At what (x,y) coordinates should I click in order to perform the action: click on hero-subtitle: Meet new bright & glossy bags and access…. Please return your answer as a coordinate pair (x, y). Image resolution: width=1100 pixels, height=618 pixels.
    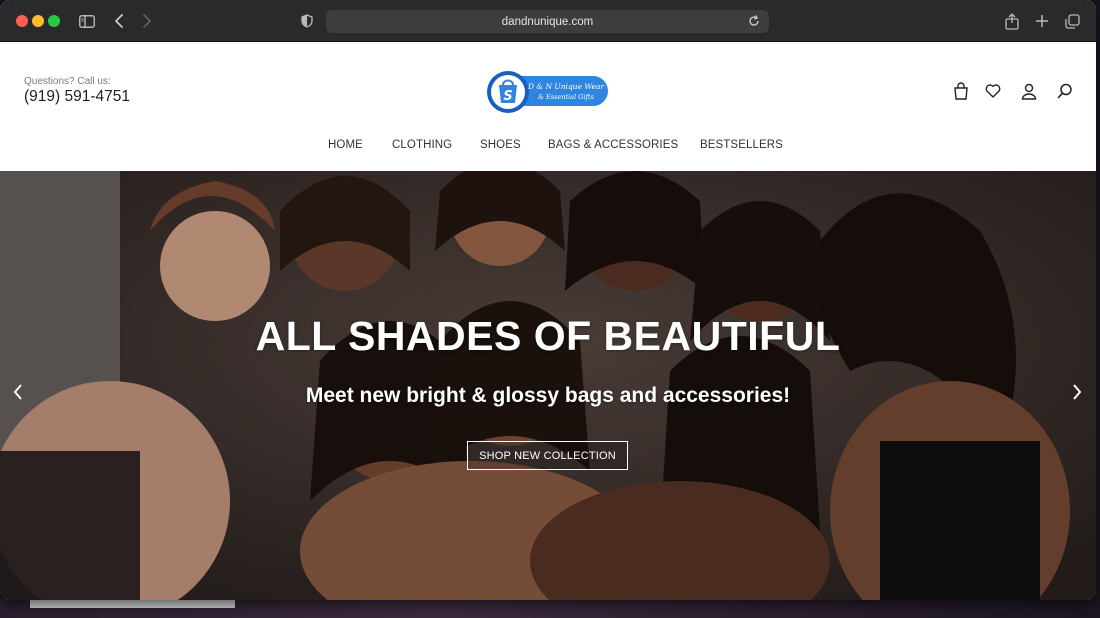
    Looking at the image, I should click on (548, 395).